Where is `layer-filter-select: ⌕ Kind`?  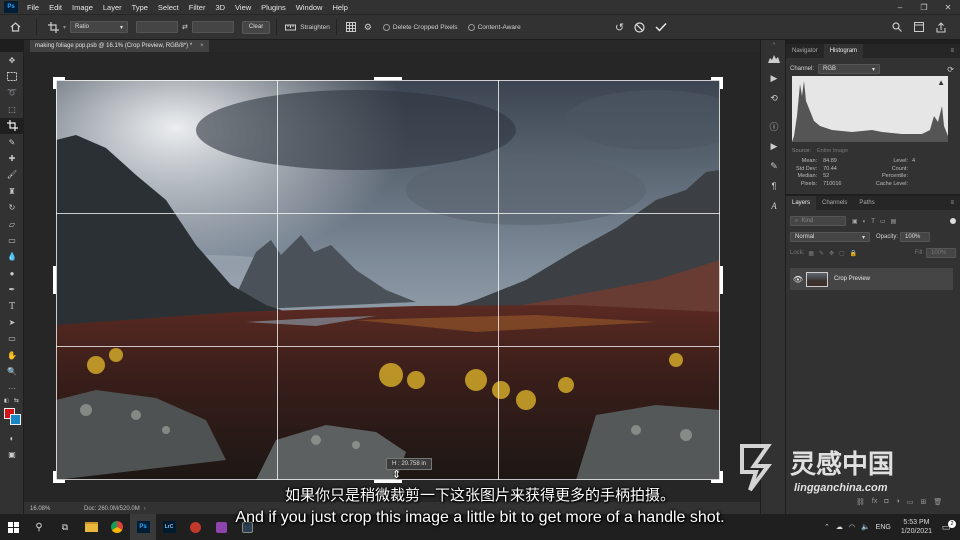
layer-filter-select: ⌕ Kind is located at coordinates (818, 221).